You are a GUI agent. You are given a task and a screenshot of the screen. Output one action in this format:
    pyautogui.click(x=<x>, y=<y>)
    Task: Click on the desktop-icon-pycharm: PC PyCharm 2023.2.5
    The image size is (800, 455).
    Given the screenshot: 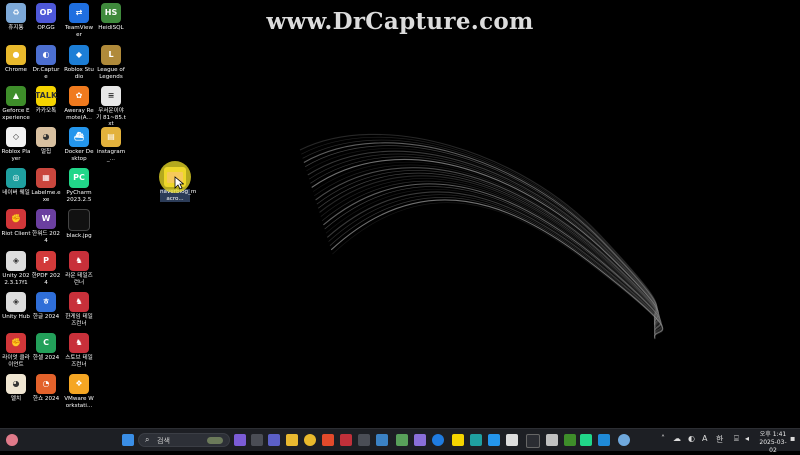 What is the action you would take?
    pyautogui.click(x=79, y=185)
    